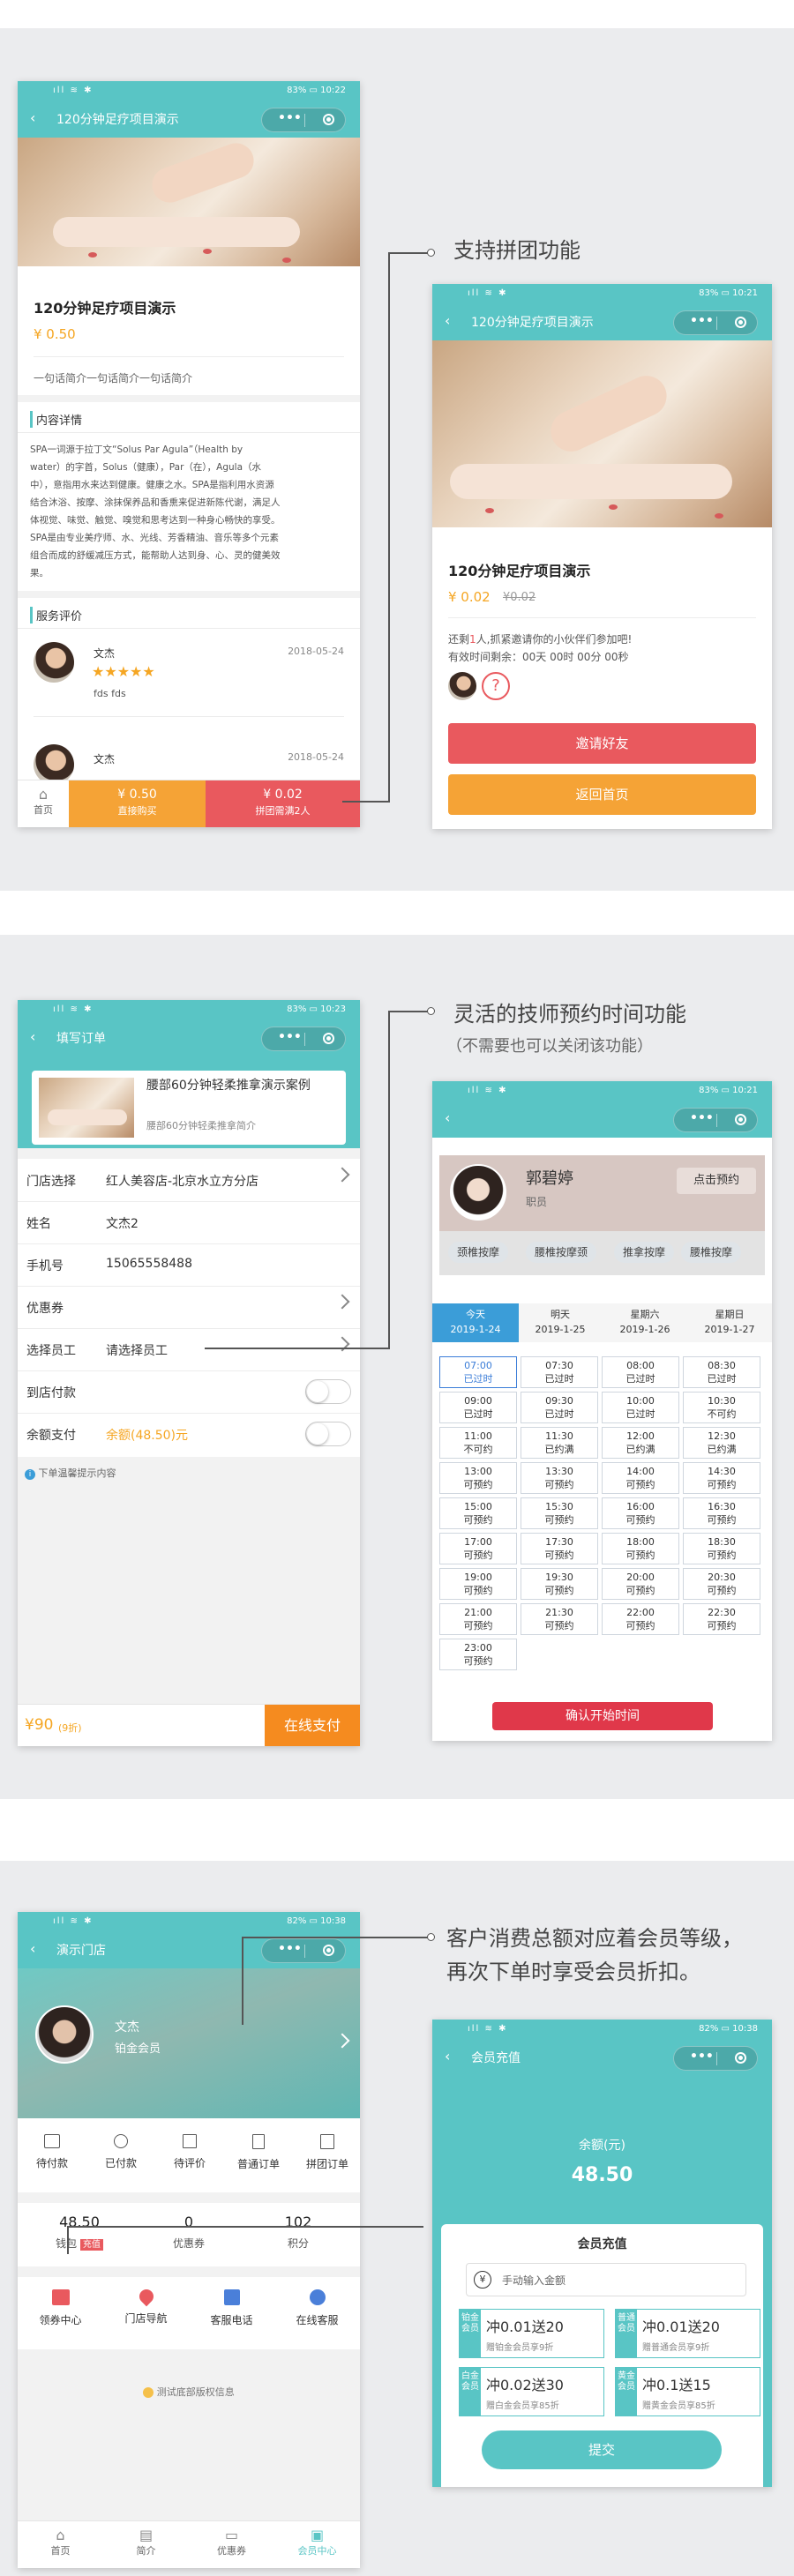 The image size is (794, 2576). Describe the element at coordinates (721, 1548) in the screenshot. I see `time-slot: 18:30 可预约` at that location.